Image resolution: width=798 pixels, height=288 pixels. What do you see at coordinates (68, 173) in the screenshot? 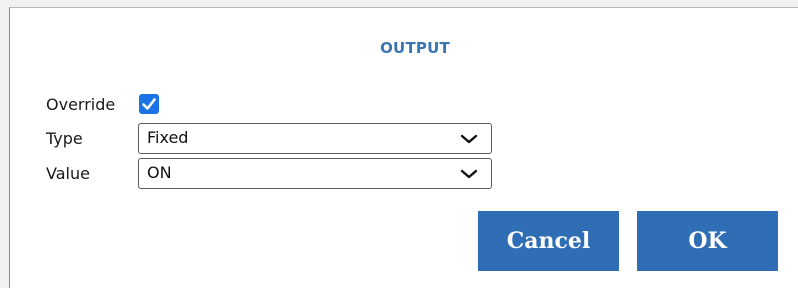
I see `value-label: Value` at bounding box center [68, 173].